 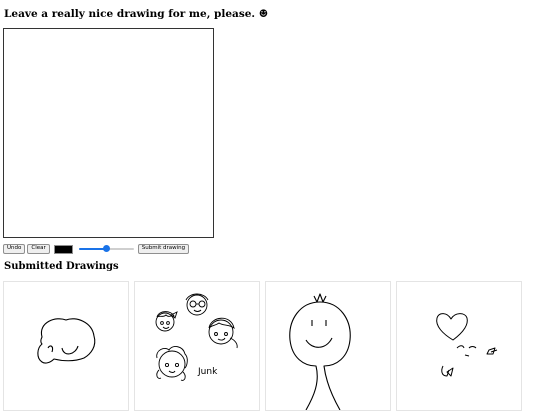 What do you see at coordinates (61, 266) in the screenshot?
I see `gallery-title: Submitted Drawings` at bounding box center [61, 266].